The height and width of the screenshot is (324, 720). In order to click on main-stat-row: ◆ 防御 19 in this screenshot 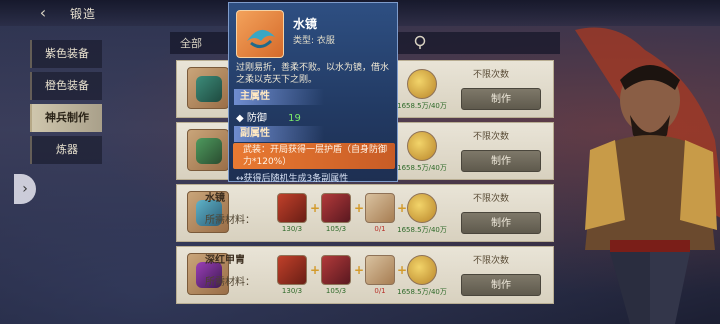, I will do `click(268, 116)`.